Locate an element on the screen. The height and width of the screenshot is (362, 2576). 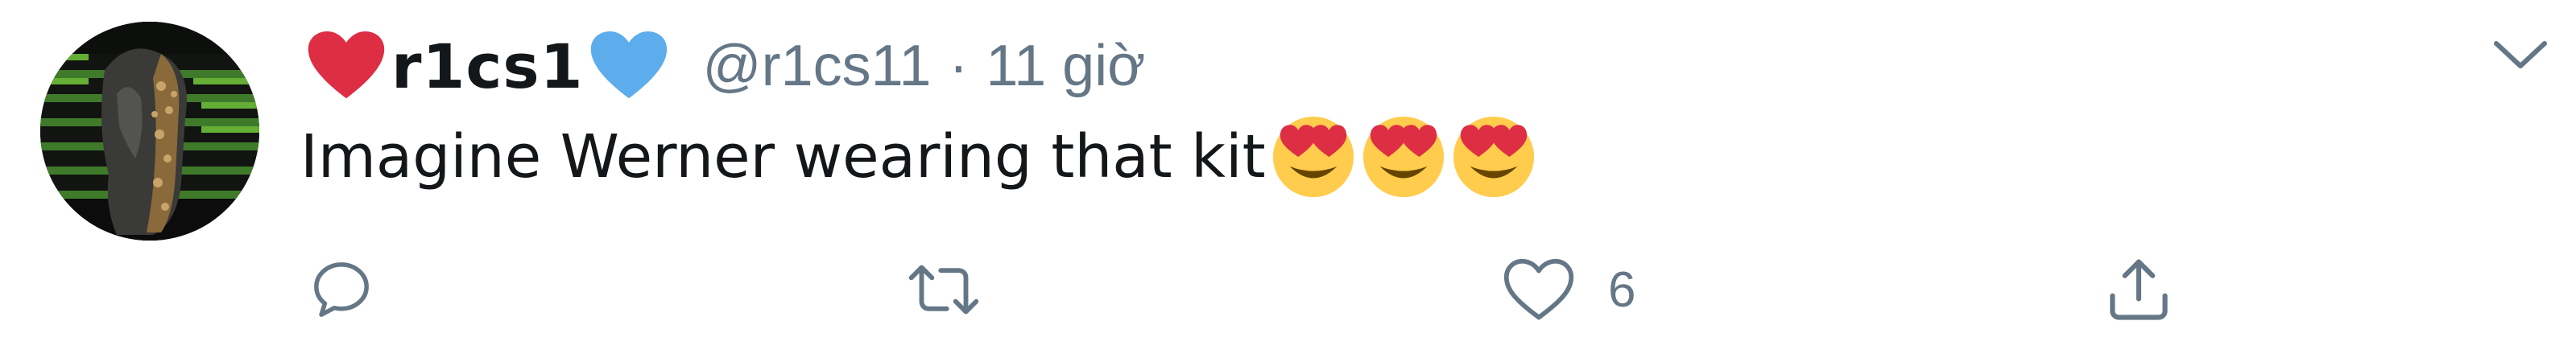
tweet-header: r1cs1 @r1cs11 · 11 giờ is located at coordinates (724, 66).